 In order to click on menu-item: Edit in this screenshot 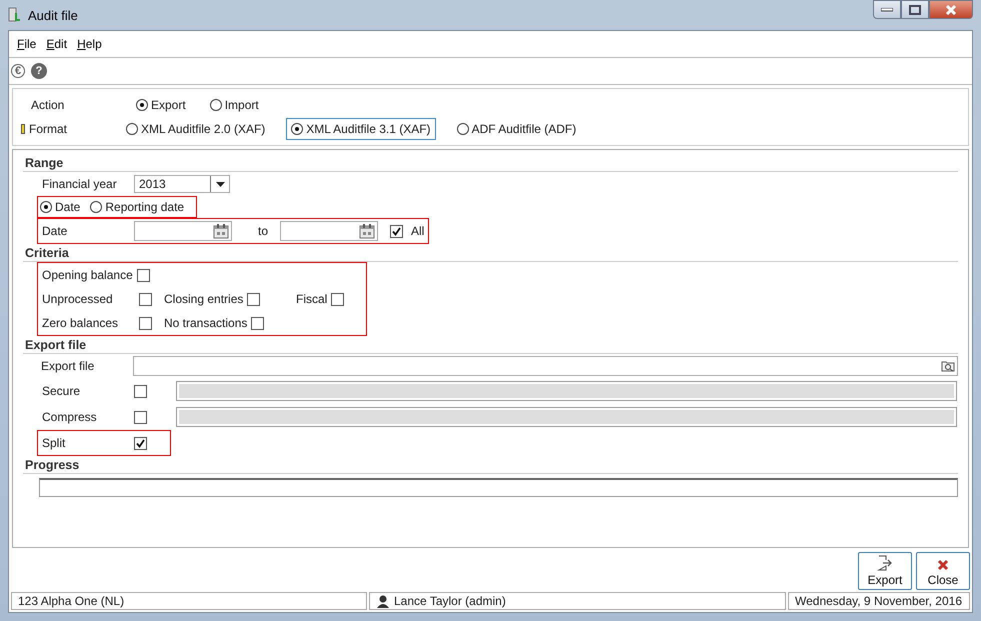, I will do `click(60, 44)`.